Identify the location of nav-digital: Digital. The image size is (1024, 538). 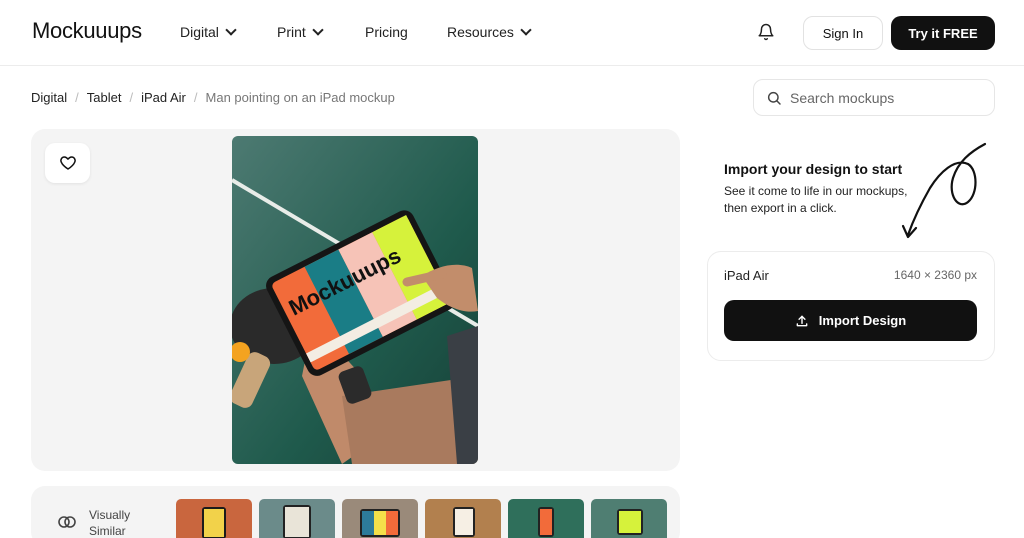
(208, 32).